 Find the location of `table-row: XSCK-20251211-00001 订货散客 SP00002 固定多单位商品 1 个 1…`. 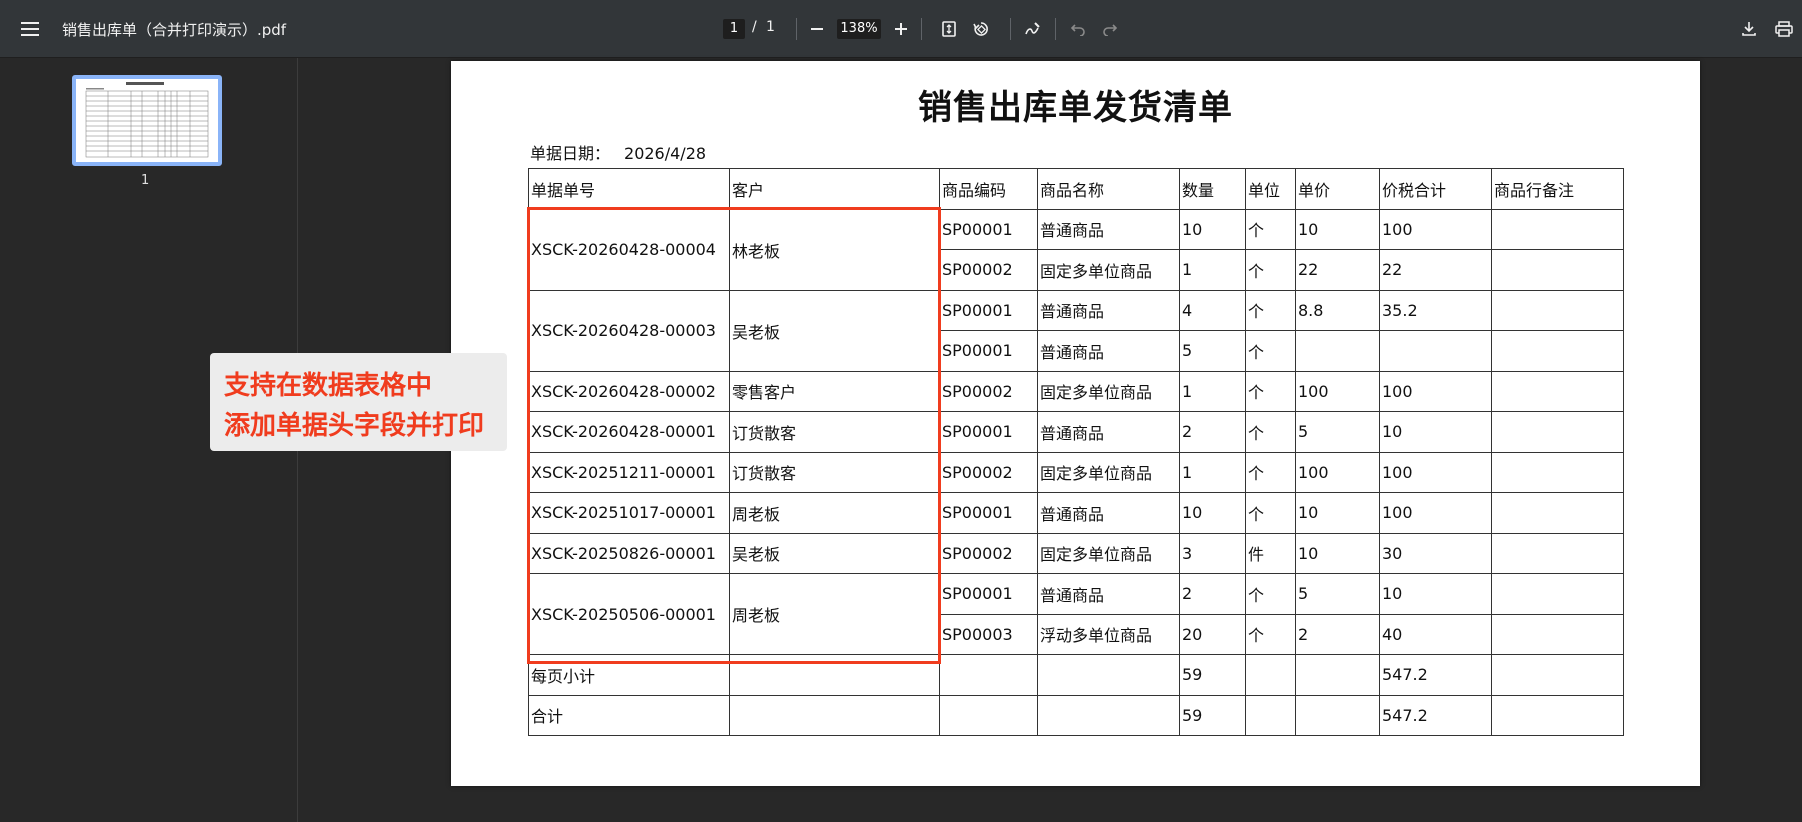

table-row: XSCK-20251211-00001 订货散客 SP00002 固定多单位商品 1 个 1… is located at coordinates (1076, 472).